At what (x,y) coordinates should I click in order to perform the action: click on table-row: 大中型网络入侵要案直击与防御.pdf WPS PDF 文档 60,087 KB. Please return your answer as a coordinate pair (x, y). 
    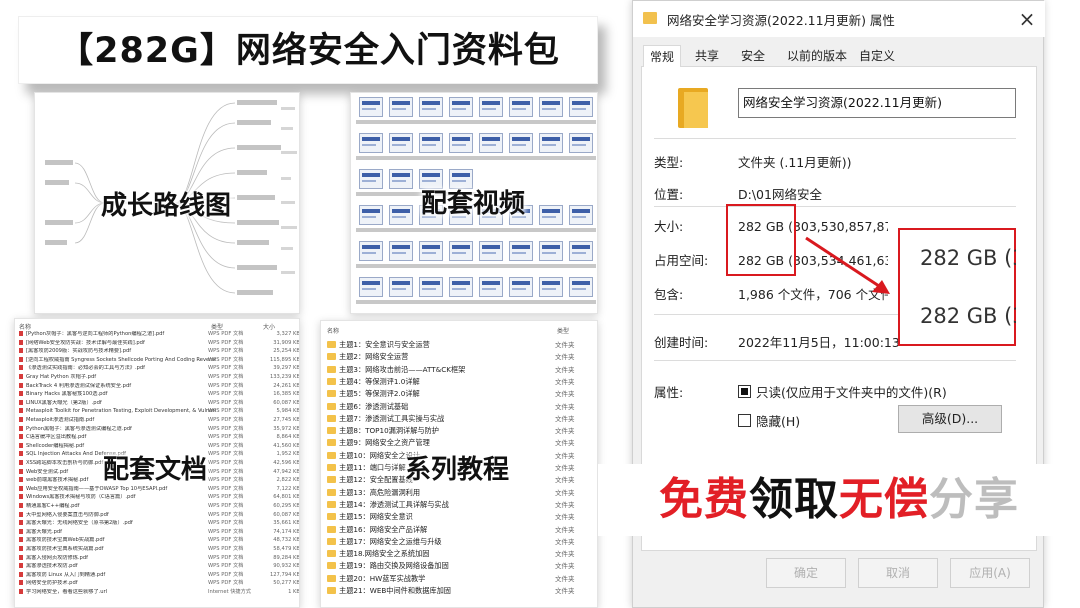
    Looking at the image, I should click on (157, 515).